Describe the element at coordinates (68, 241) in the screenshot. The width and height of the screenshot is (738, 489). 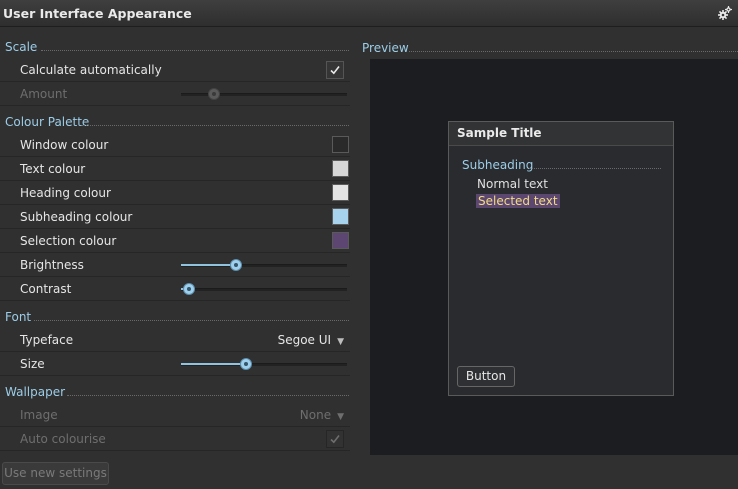
I see `selection-colour-label: Selection colour` at that location.